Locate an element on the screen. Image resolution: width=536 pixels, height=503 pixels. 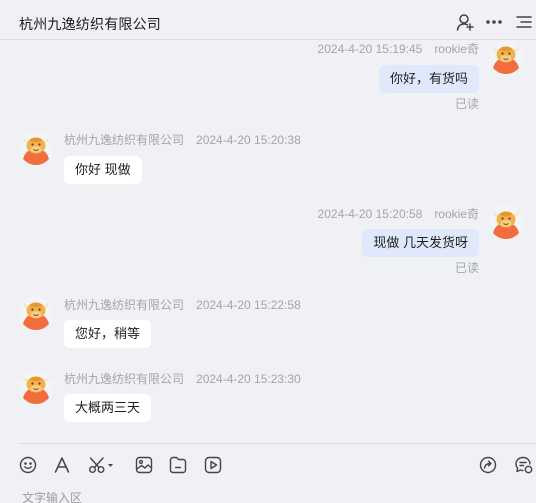
toolbar-divider is located at coordinates (277, 443).